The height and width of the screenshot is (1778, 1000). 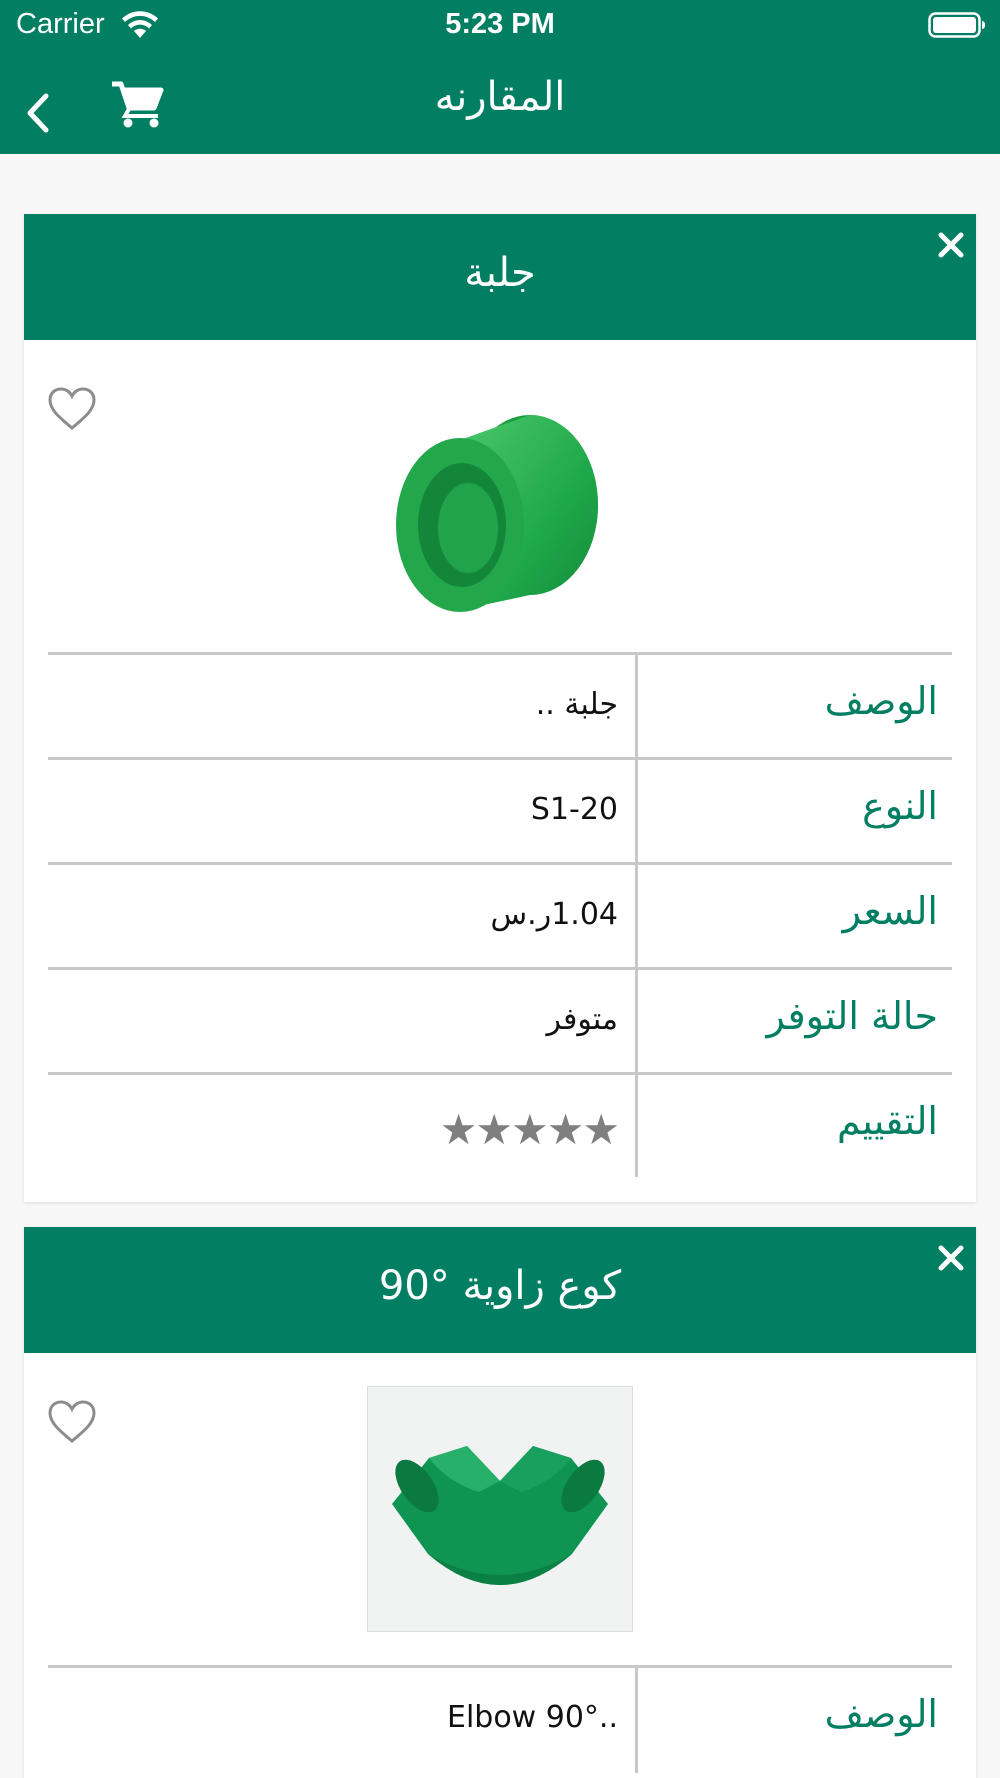 What do you see at coordinates (500, 273) in the screenshot?
I see `product-title: جلبة` at bounding box center [500, 273].